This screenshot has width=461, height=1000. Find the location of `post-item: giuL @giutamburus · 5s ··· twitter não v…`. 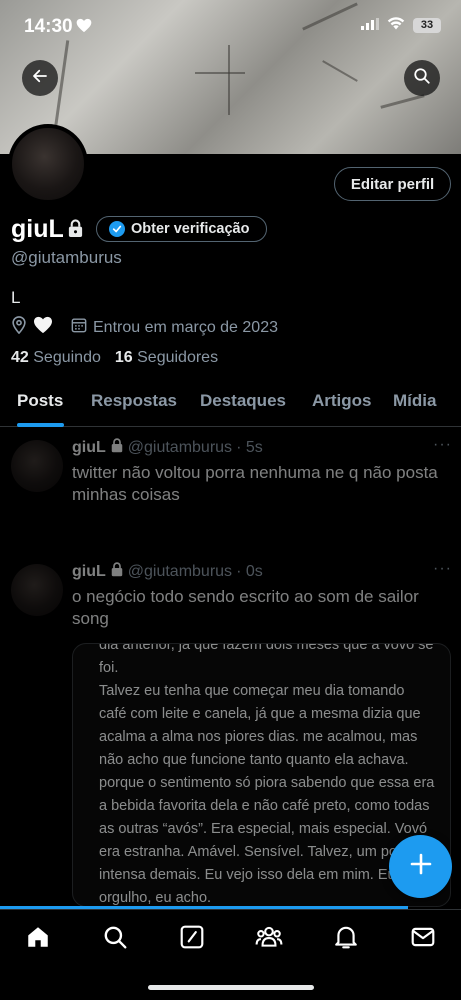

post-item: giuL @giutamburus · 5s ··· twitter não v… is located at coordinates (230, 488).